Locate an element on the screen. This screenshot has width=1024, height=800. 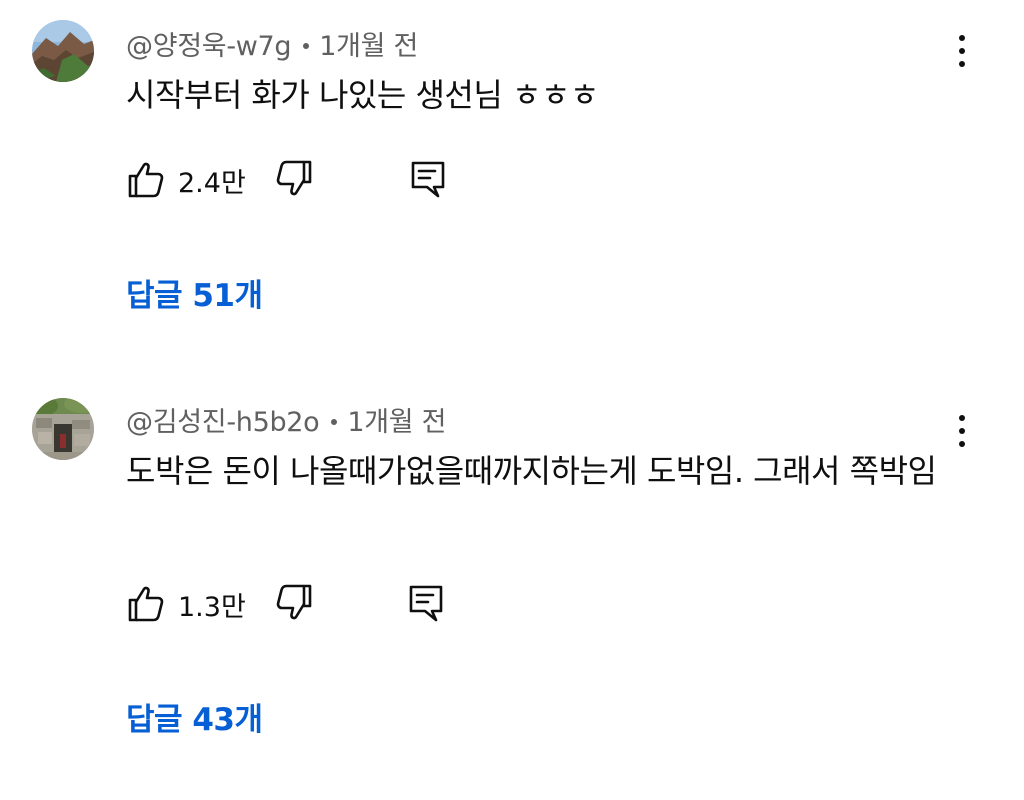
comment-actions: 2.4만 is located at coordinates (306, 181).